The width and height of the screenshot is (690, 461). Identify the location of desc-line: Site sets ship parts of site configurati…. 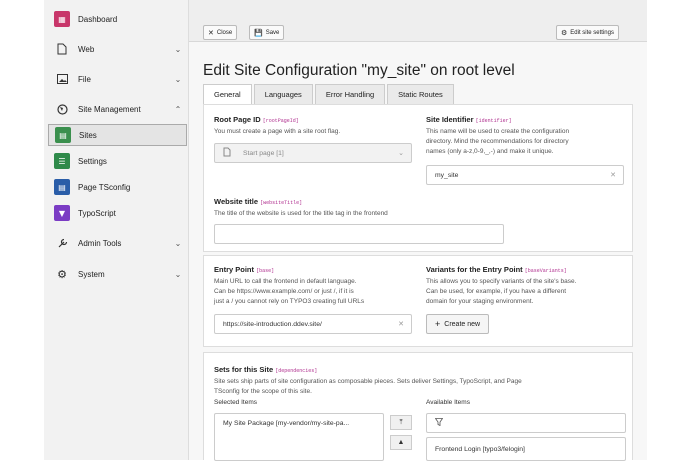
(368, 381).